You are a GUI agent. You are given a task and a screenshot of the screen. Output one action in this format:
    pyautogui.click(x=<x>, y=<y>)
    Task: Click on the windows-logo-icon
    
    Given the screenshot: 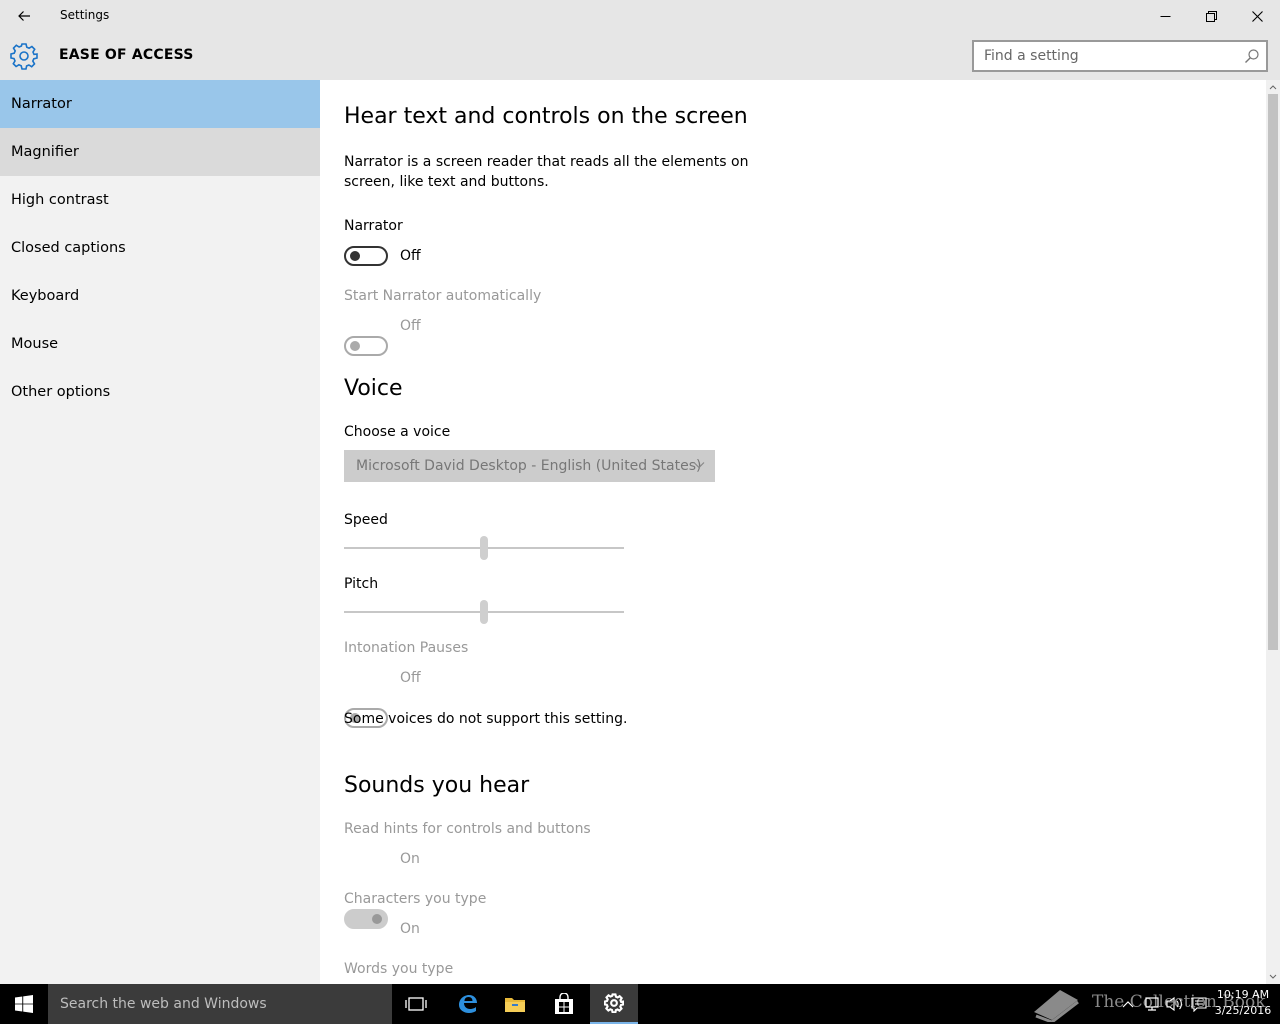 What is the action you would take?
    pyautogui.click(x=24, y=1004)
    